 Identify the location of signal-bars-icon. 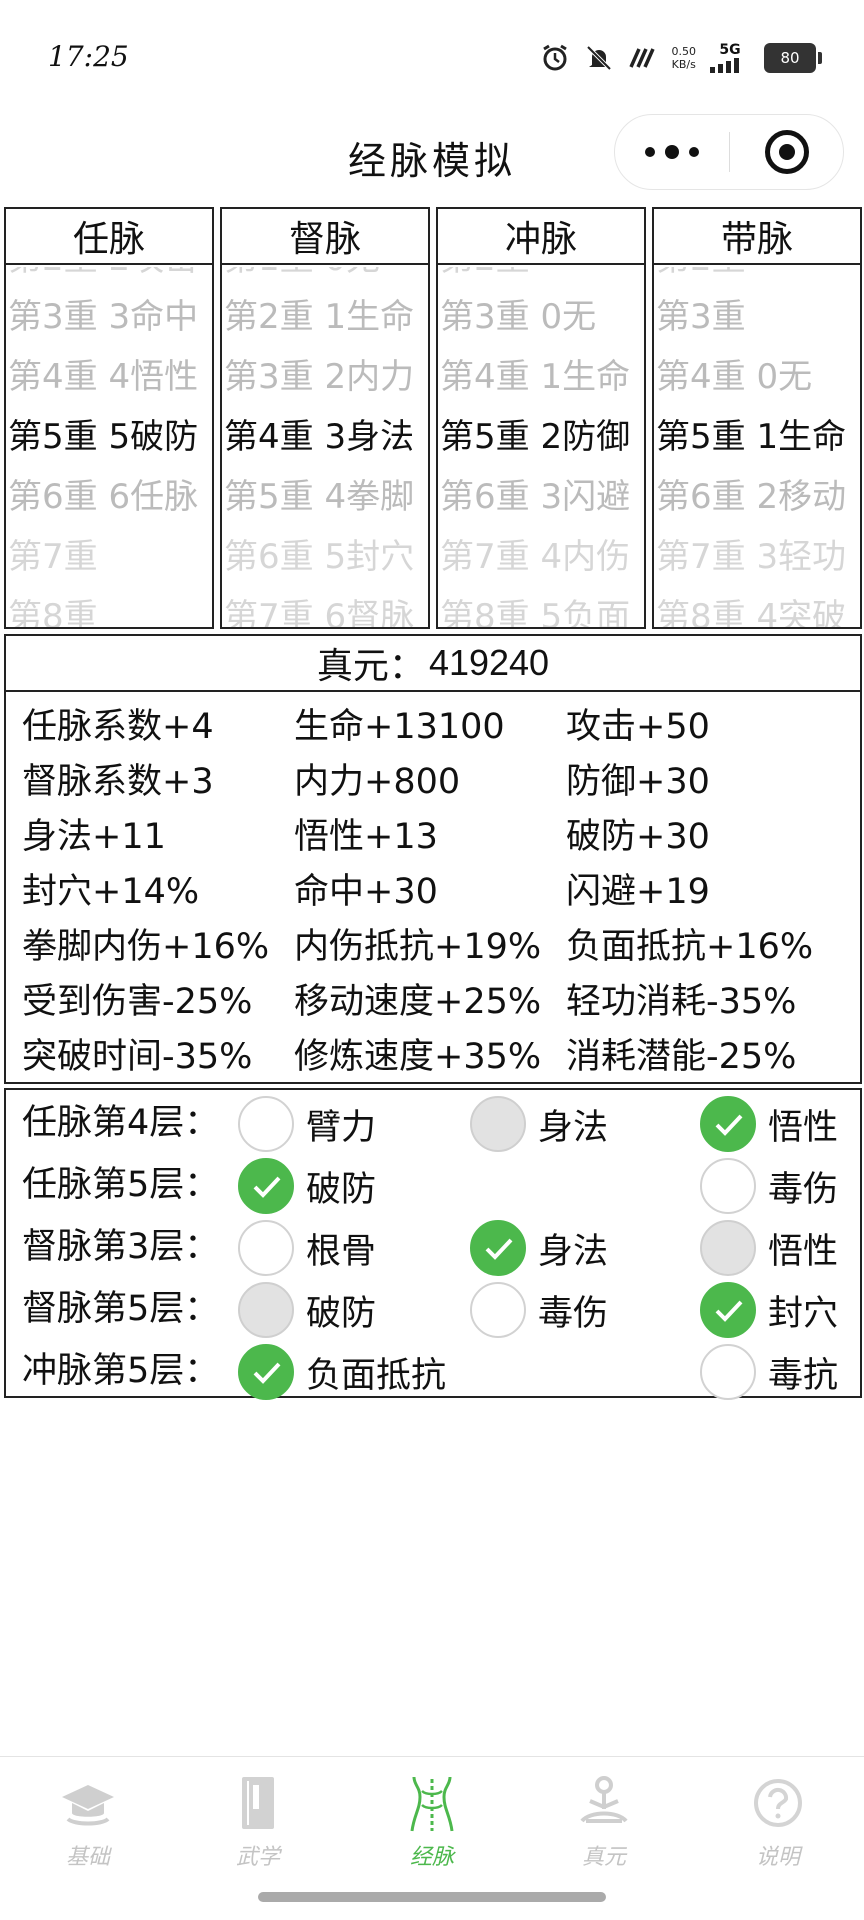
(724, 65).